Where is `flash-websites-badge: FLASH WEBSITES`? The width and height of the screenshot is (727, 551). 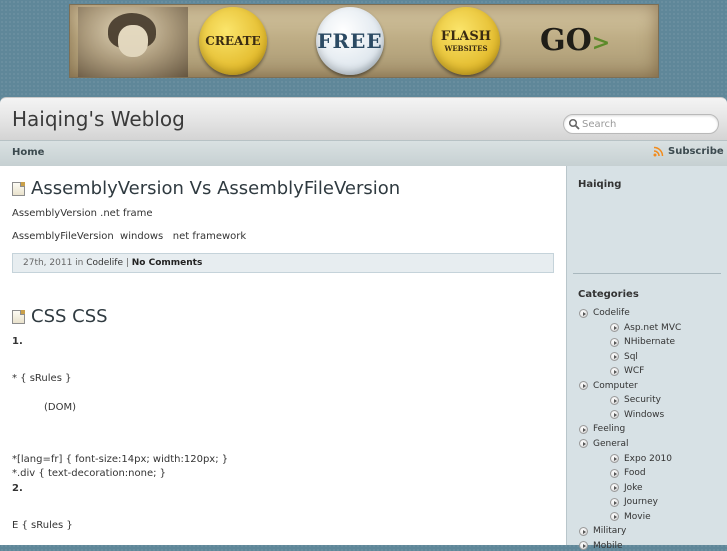 flash-websites-badge: FLASH WEBSITES is located at coordinates (466, 41).